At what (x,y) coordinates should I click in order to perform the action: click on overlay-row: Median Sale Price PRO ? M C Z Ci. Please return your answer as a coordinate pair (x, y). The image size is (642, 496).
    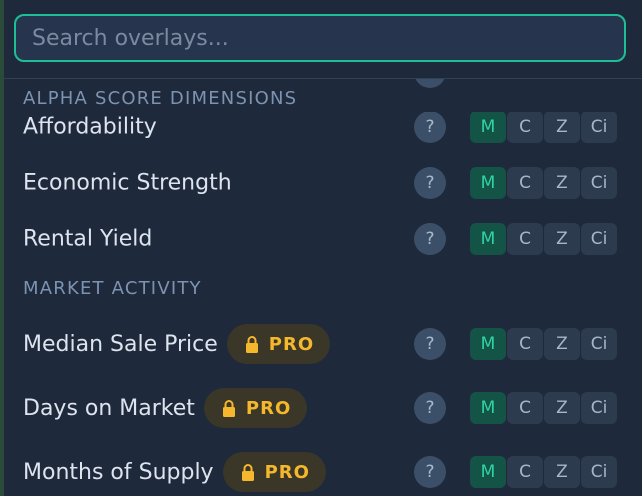
    Looking at the image, I should click on (323, 344).